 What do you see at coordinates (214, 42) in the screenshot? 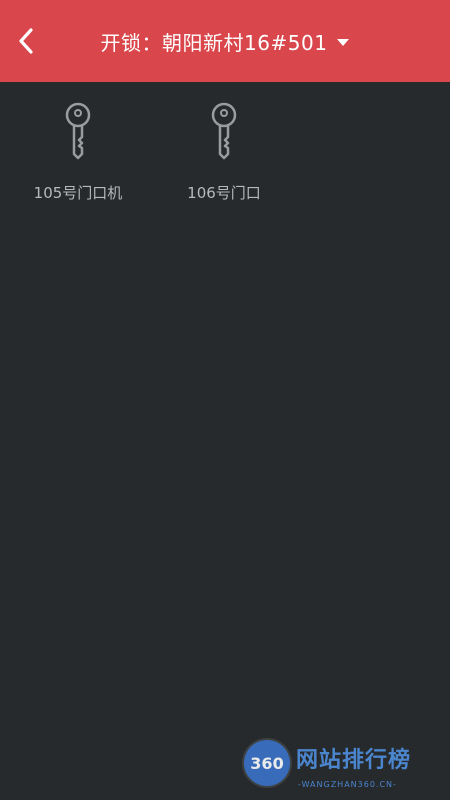
I see `page-title: 开锁：朝阳新村16#501` at bounding box center [214, 42].